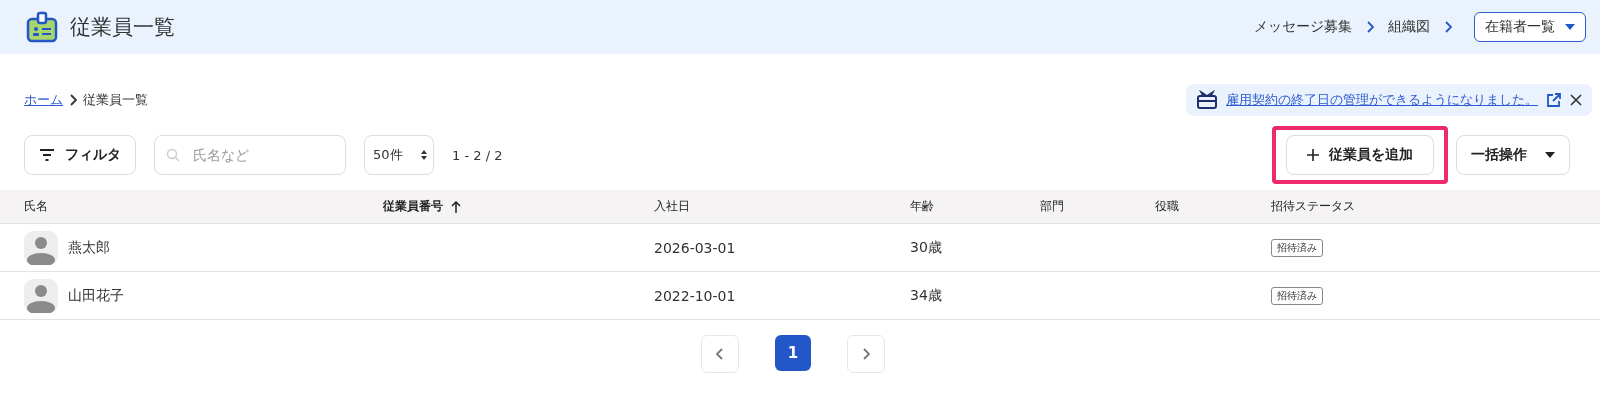 This screenshot has width=1600, height=406. What do you see at coordinates (1409, 27) in the screenshot?
I see `header-link: 組織図` at bounding box center [1409, 27].